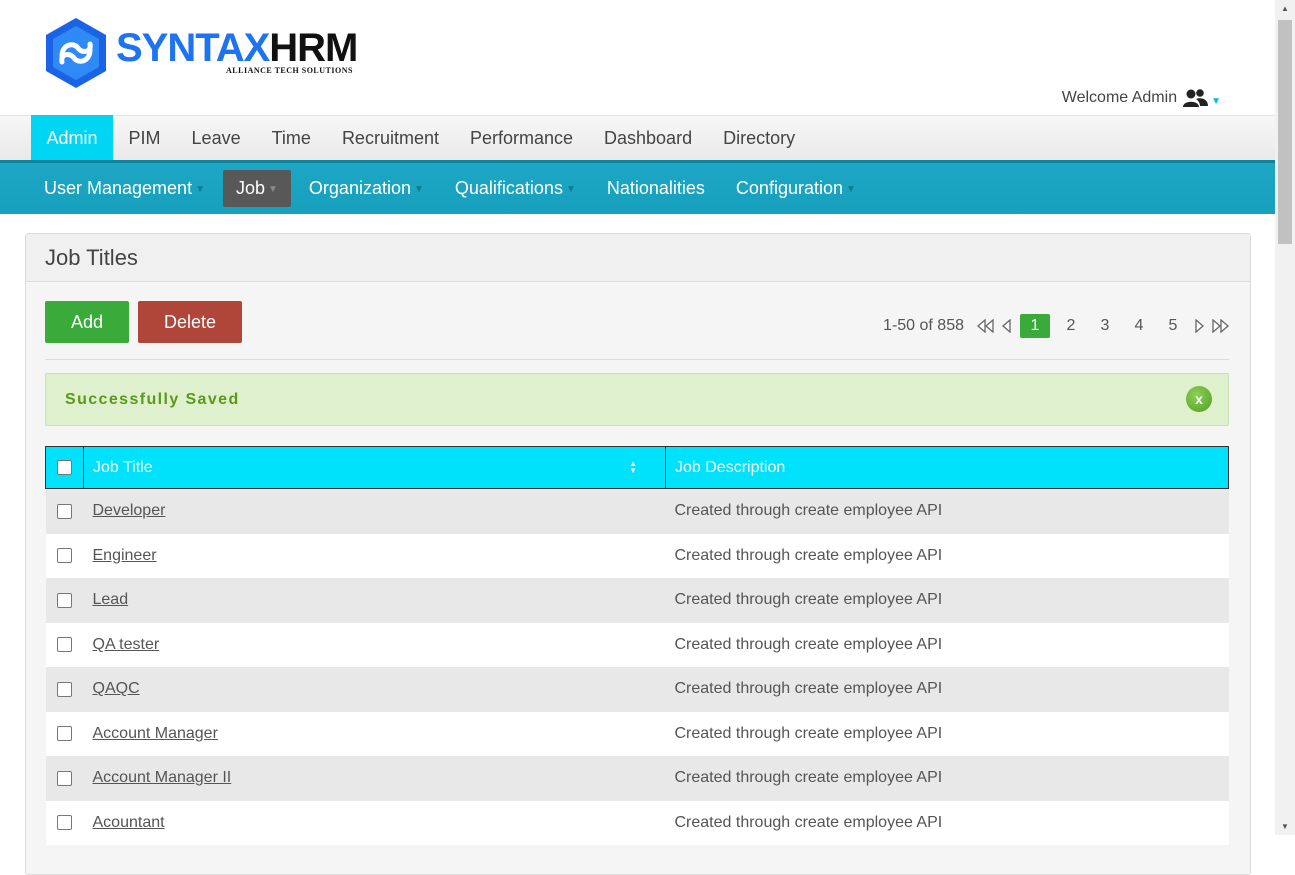 This screenshot has width=1295, height=875. What do you see at coordinates (1006, 326) in the screenshot?
I see `previous-page-icon` at bounding box center [1006, 326].